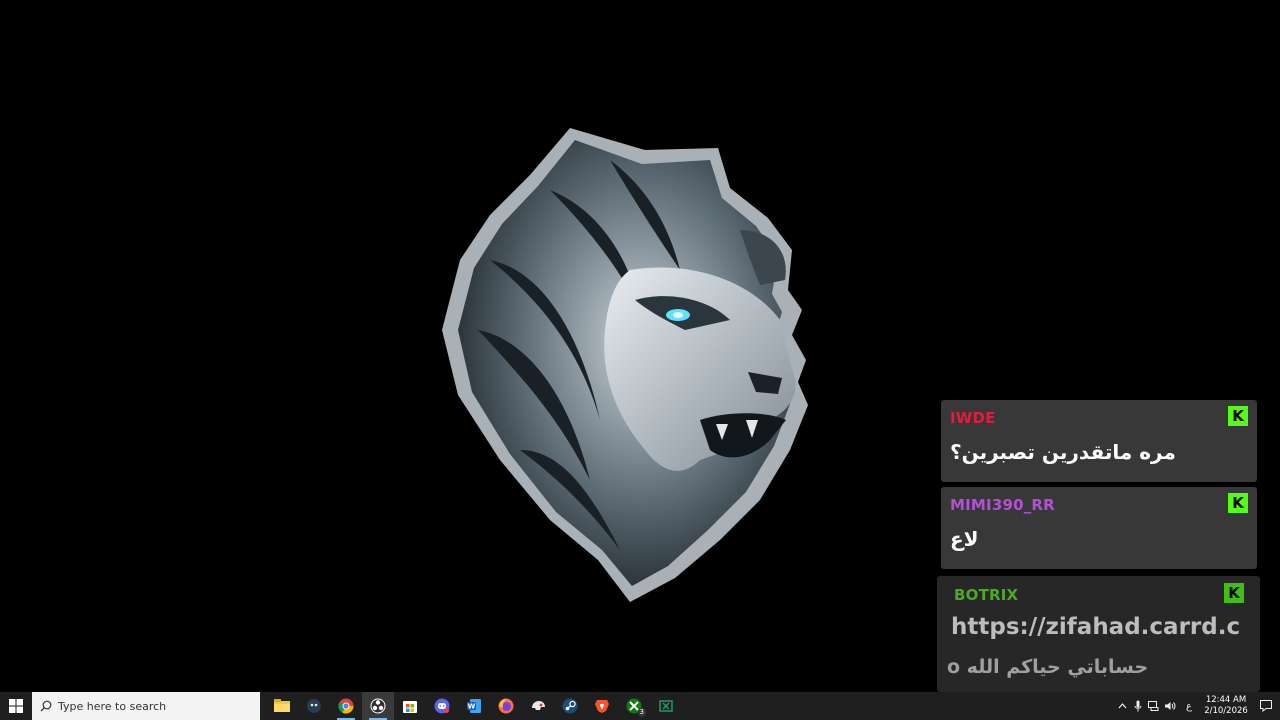  I want to click on taskbar-app-firefox, so click(506, 706).